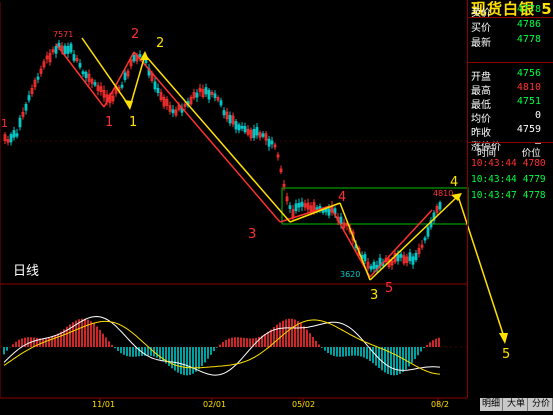 The width and height of the screenshot is (553, 415). What do you see at coordinates (481, 91) in the screenshot?
I see `quote-label: 最高` at bounding box center [481, 91].